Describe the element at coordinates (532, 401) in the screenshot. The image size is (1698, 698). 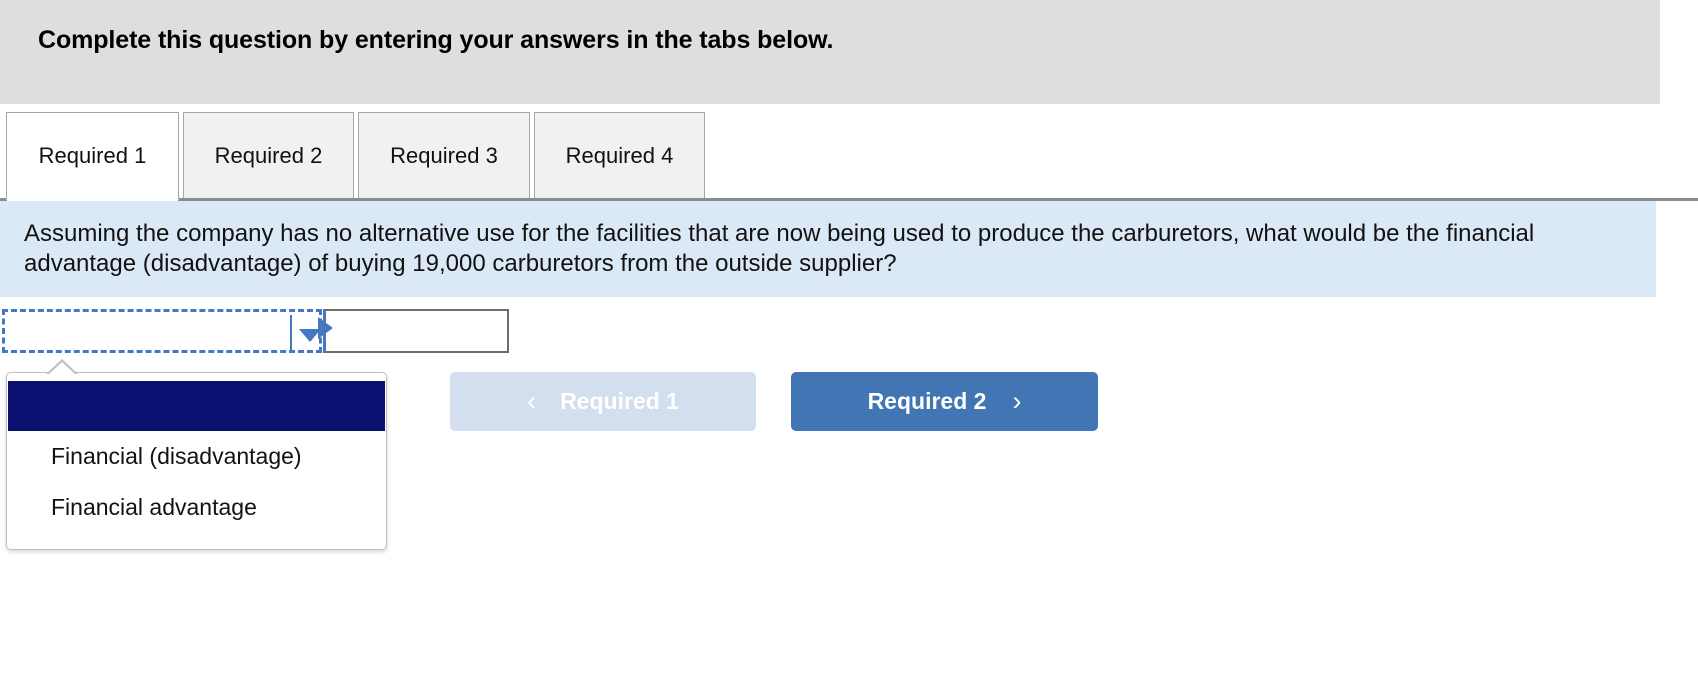
I see `chevron-left-icon: ‹` at that location.